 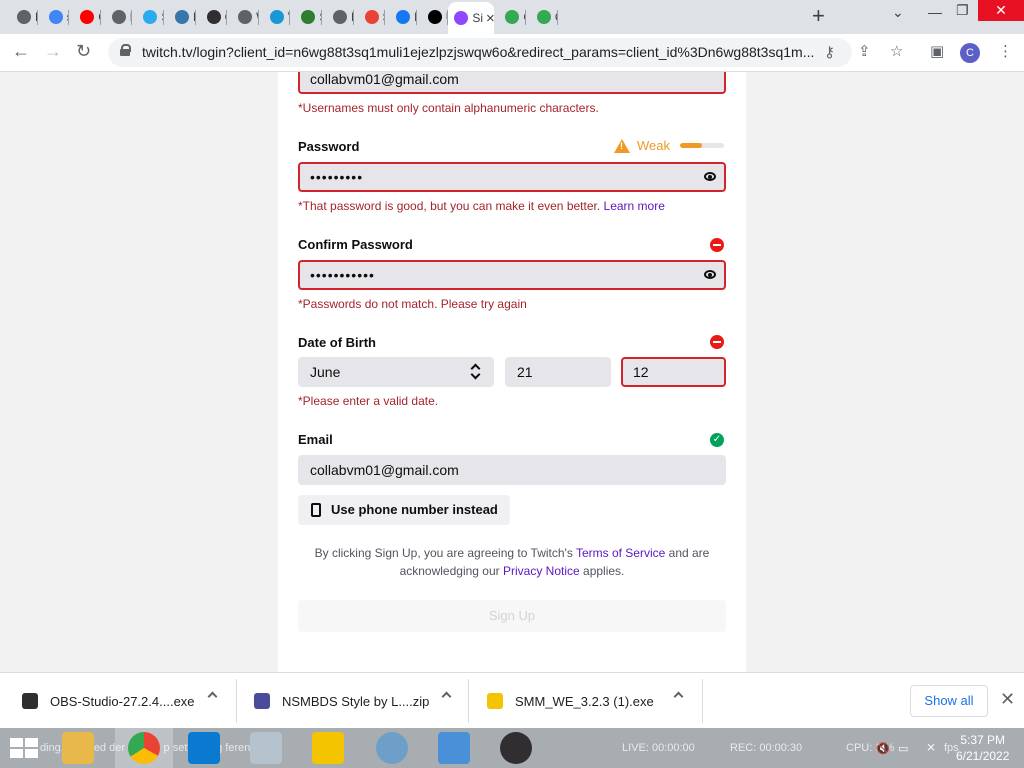 I want to click on email-input: collabvm01@gmail.com, so click(x=512, y=470).